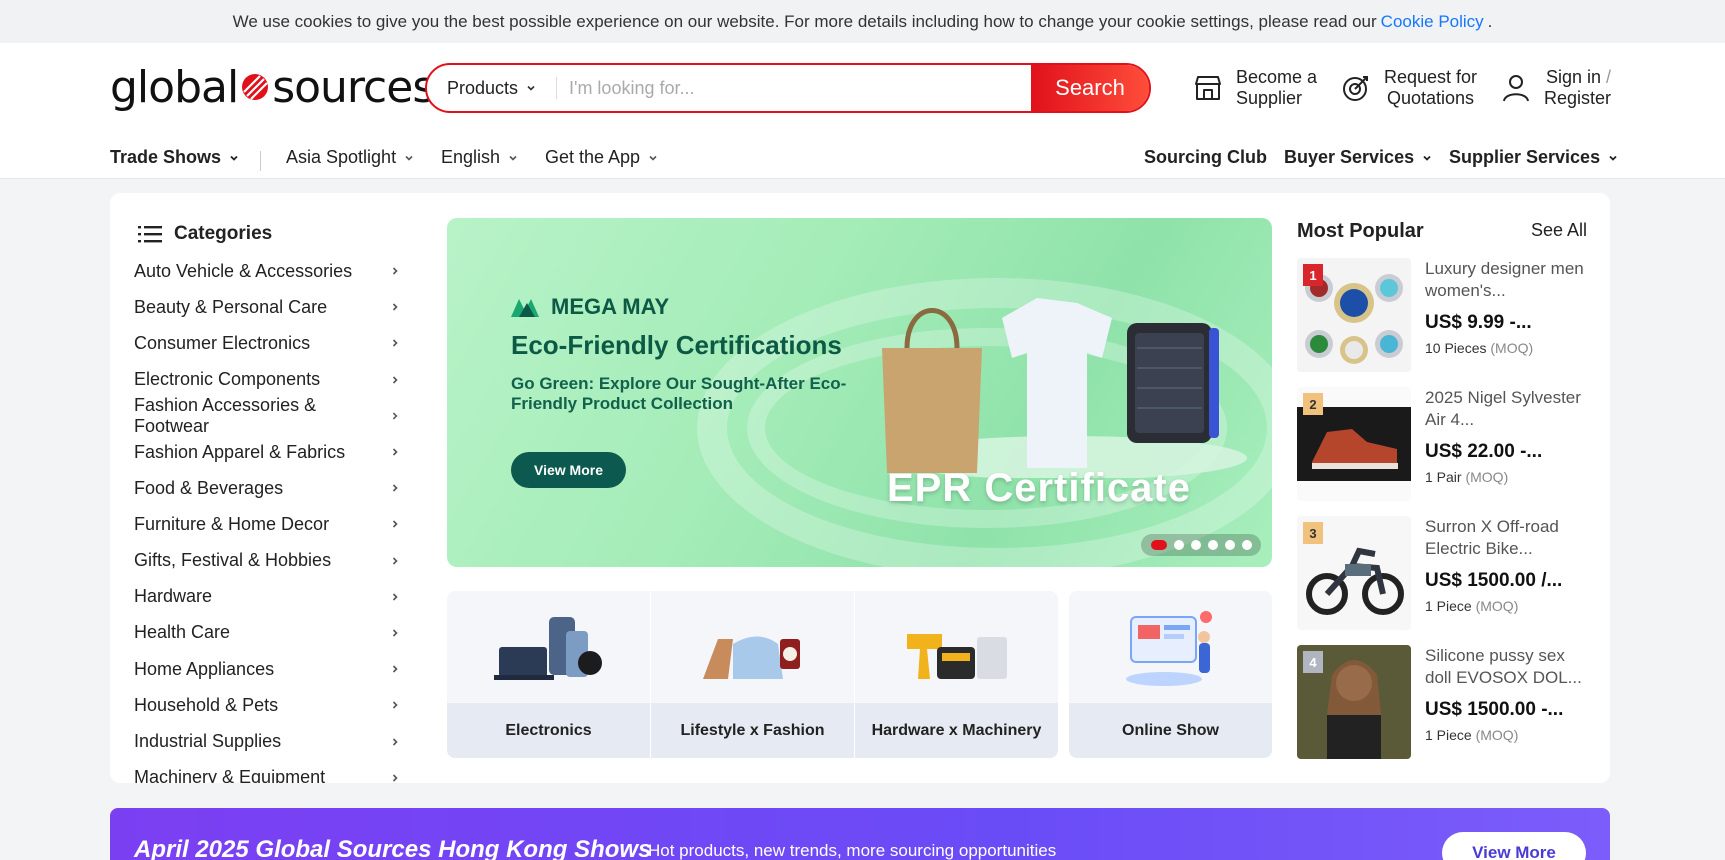 The height and width of the screenshot is (860, 1725). Describe the element at coordinates (547, 648) in the screenshot. I see `electronics-illustration` at that location.